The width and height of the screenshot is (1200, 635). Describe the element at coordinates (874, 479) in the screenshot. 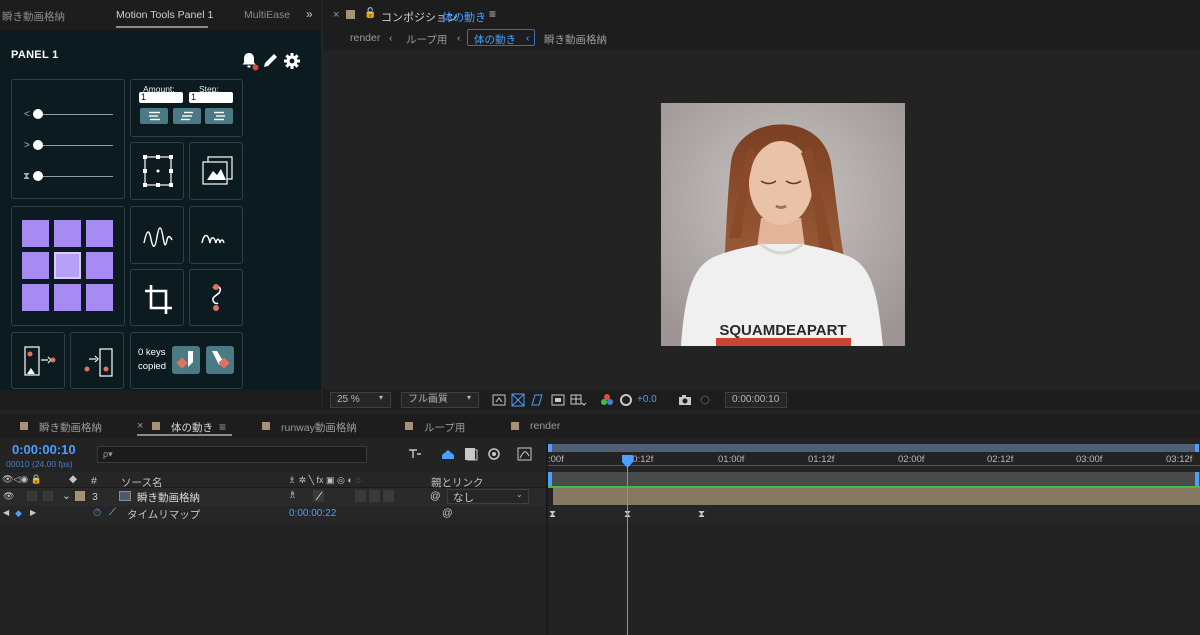

I see `comp-range-bar` at that location.